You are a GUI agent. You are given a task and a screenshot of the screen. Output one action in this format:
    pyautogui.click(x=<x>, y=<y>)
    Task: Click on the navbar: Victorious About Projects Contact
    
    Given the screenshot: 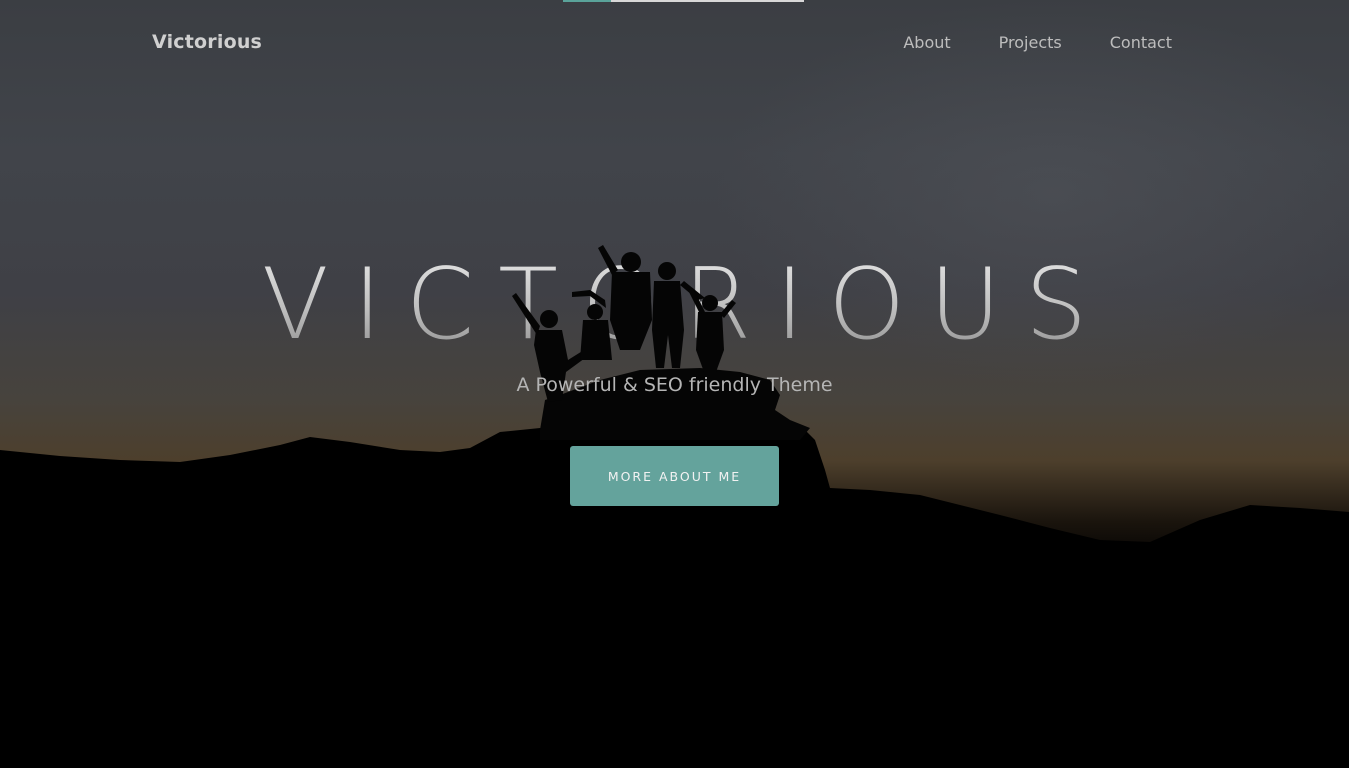 What is the action you would take?
    pyautogui.click(x=674, y=43)
    